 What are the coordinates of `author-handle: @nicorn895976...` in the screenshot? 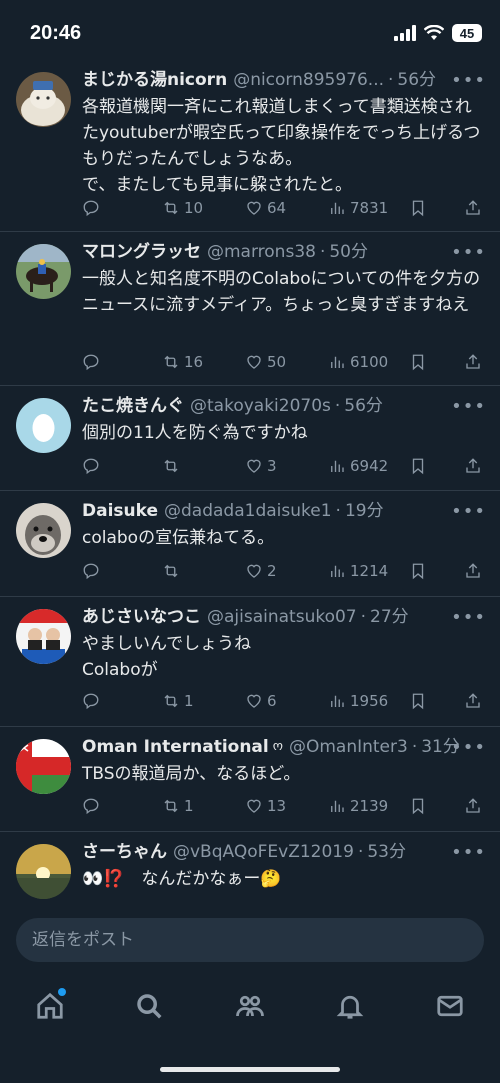 It's located at (308, 80).